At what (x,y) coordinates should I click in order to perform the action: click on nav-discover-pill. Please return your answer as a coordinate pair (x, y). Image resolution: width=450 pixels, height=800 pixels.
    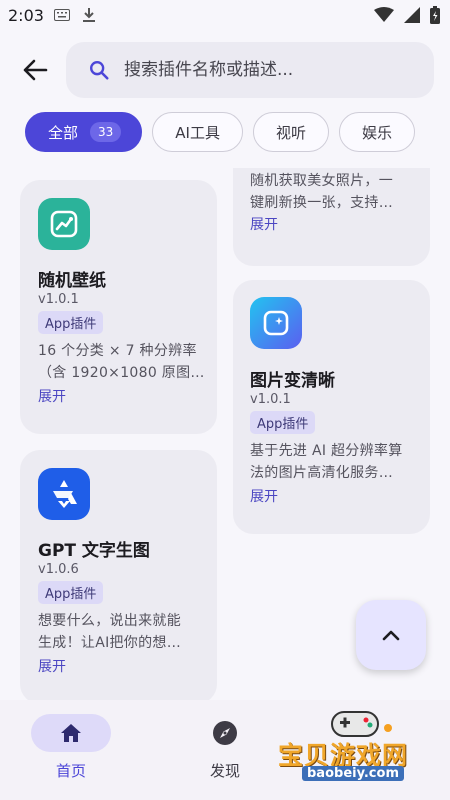
    Looking at the image, I should click on (225, 733).